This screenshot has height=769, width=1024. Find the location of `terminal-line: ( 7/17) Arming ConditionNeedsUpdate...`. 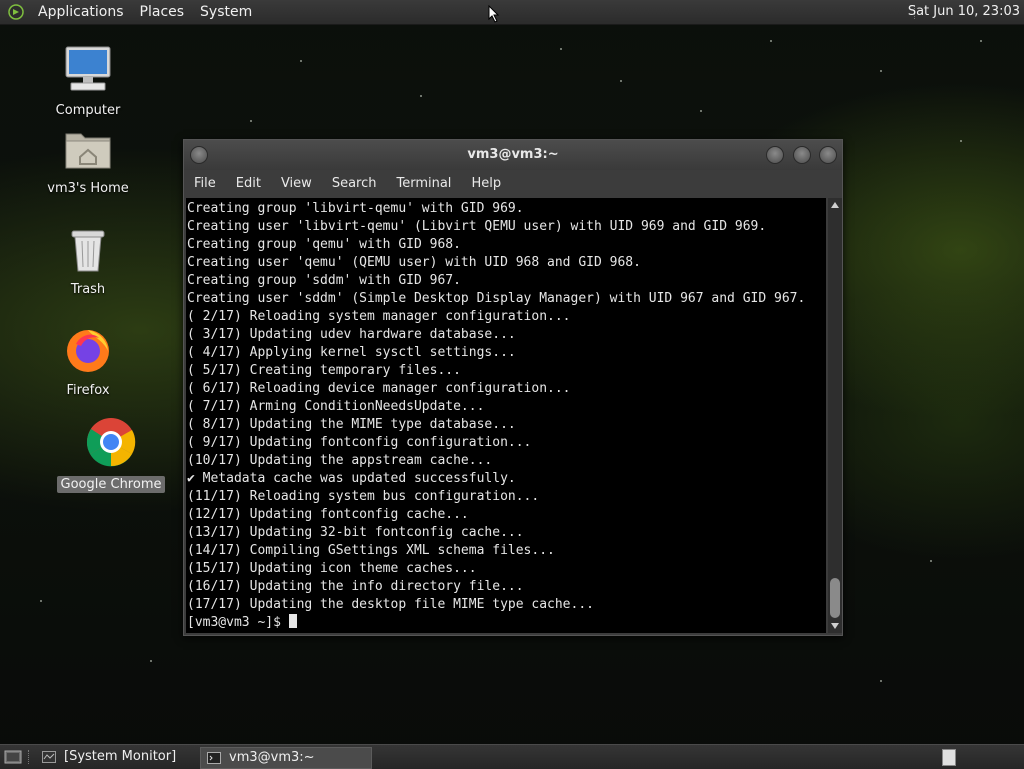

terminal-line: ( 7/17) Arming ConditionNeedsUpdate... is located at coordinates (336, 406).